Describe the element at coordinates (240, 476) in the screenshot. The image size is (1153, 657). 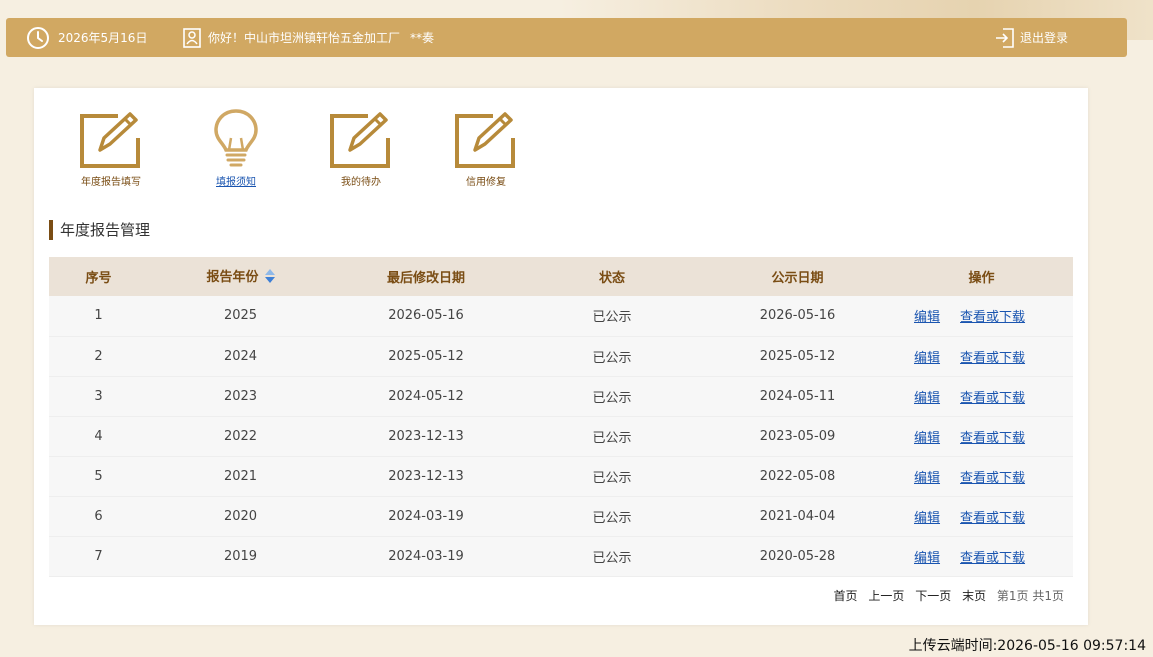
I see `cell-year: 2021` at that location.